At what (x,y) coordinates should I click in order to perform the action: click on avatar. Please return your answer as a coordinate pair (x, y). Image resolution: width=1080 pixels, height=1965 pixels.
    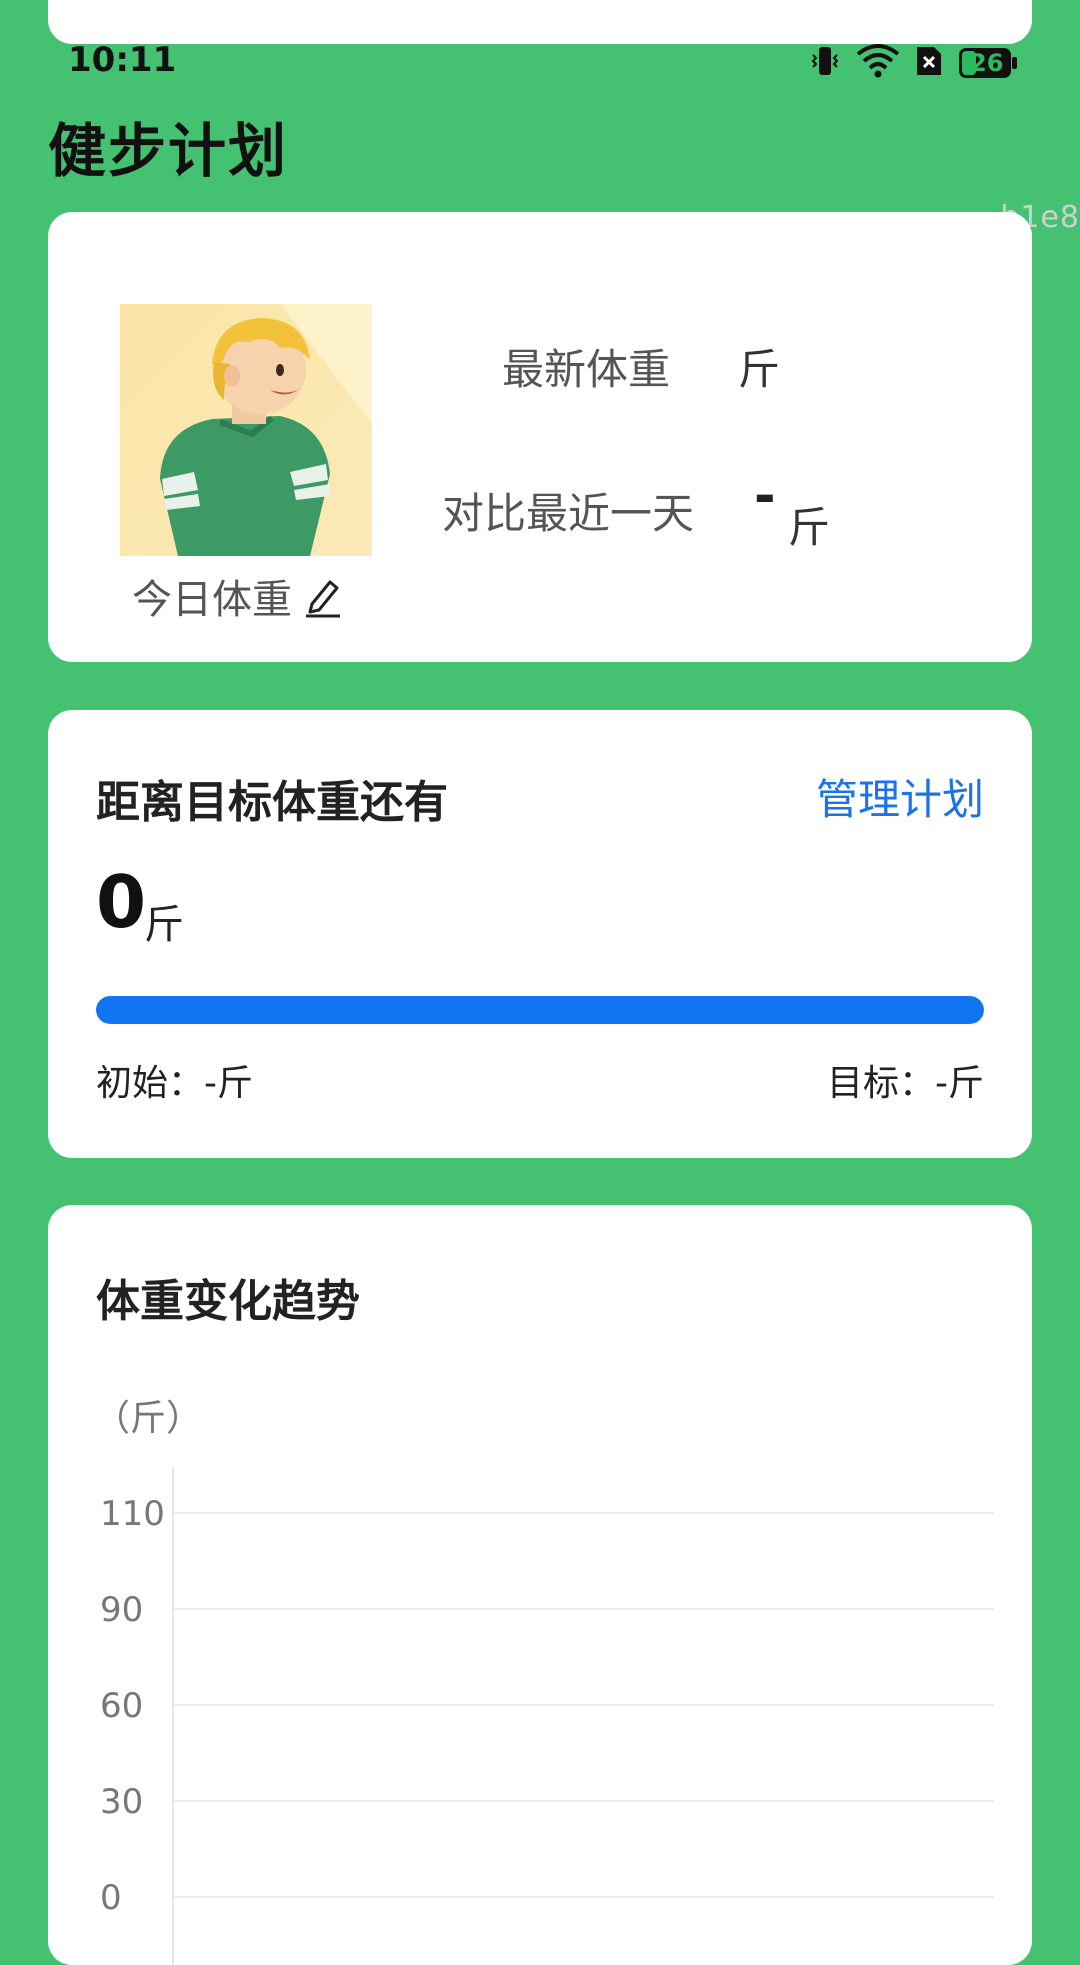
    Looking at the image, I should click on (246, 430).